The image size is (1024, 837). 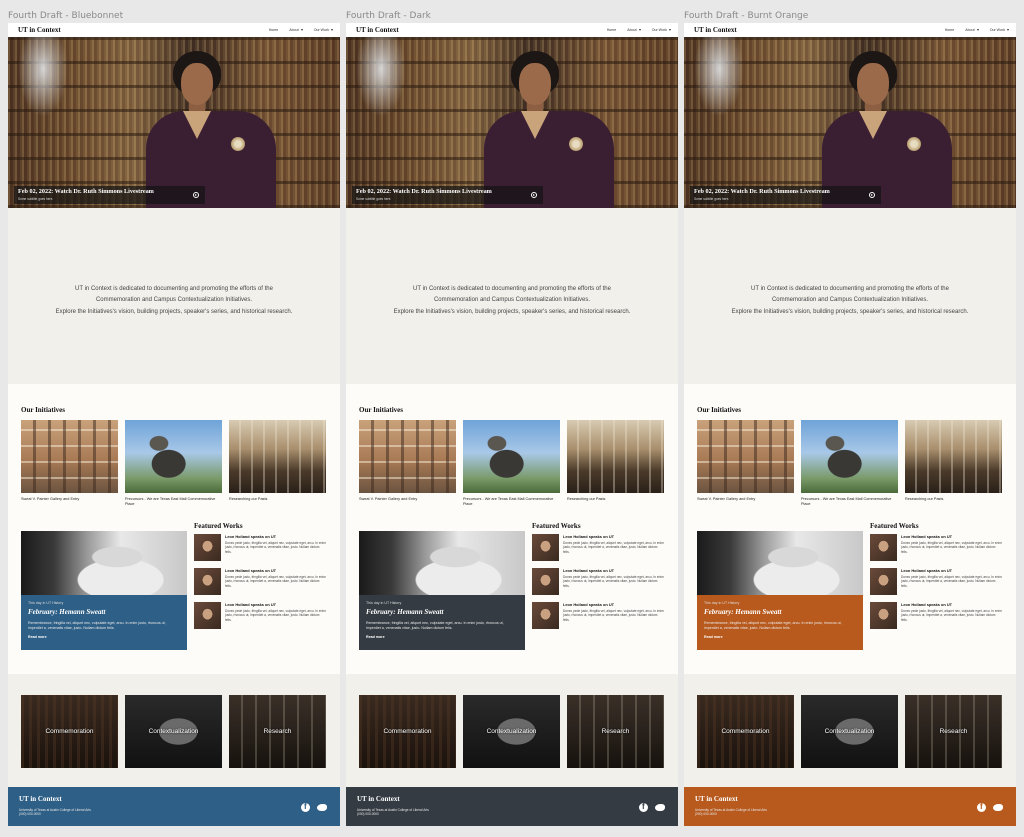 I want to click on pillar-label: Commemoration, so click(x=745, y=731).